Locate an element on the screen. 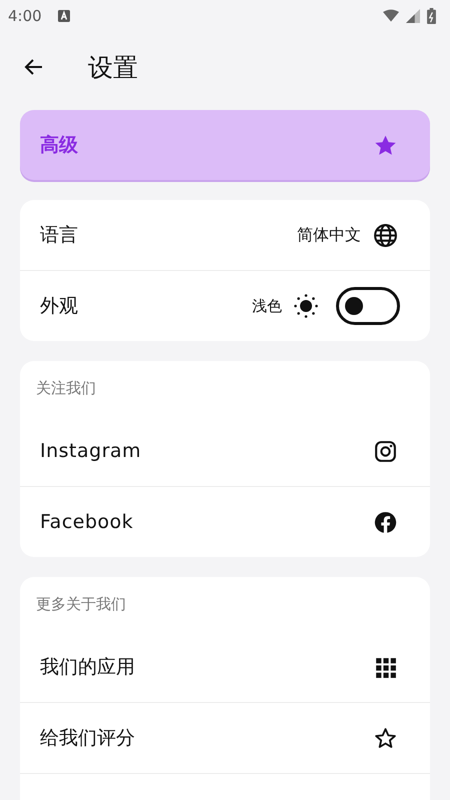 The width and height of the screenshot is (450, 800). page-title: 设置 is located at coordinates (113, 68).